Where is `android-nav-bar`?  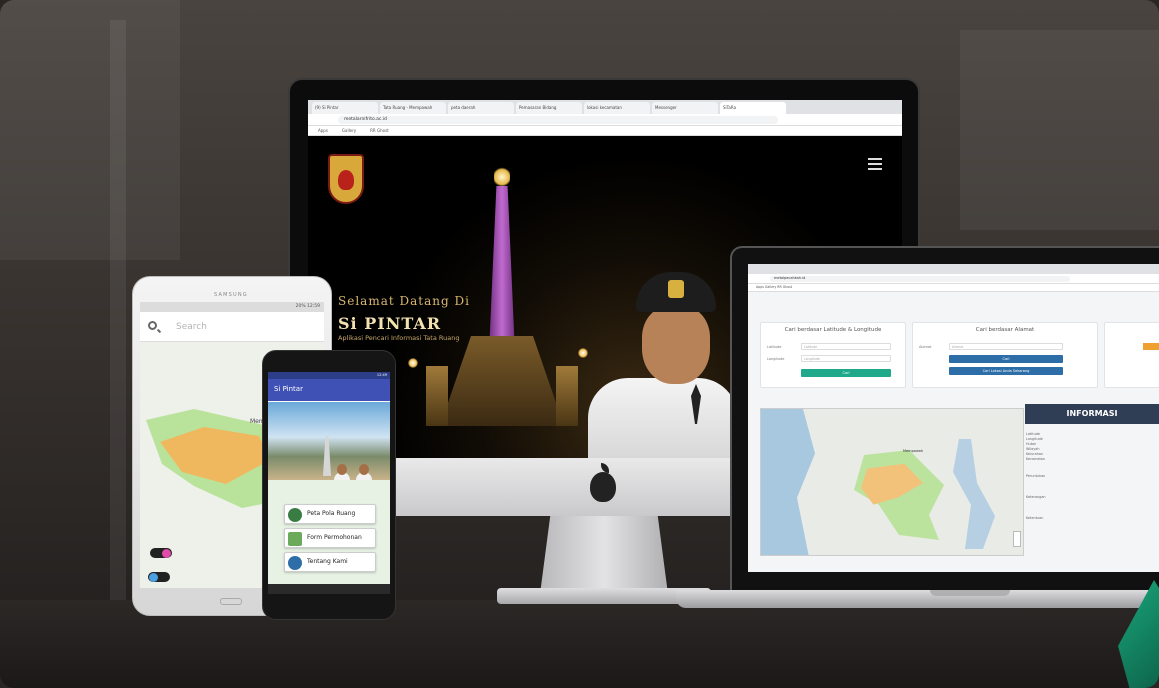 android-nav-bar is located at coordinates (329, 589).